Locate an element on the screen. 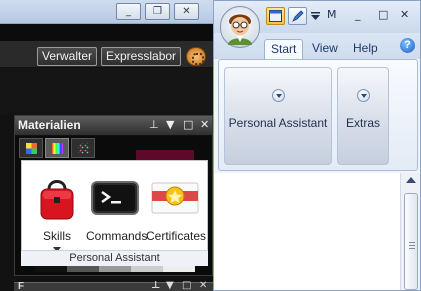 The height and width of the screenshot is (291, 421). background-area is located at coordinates (106, 91).